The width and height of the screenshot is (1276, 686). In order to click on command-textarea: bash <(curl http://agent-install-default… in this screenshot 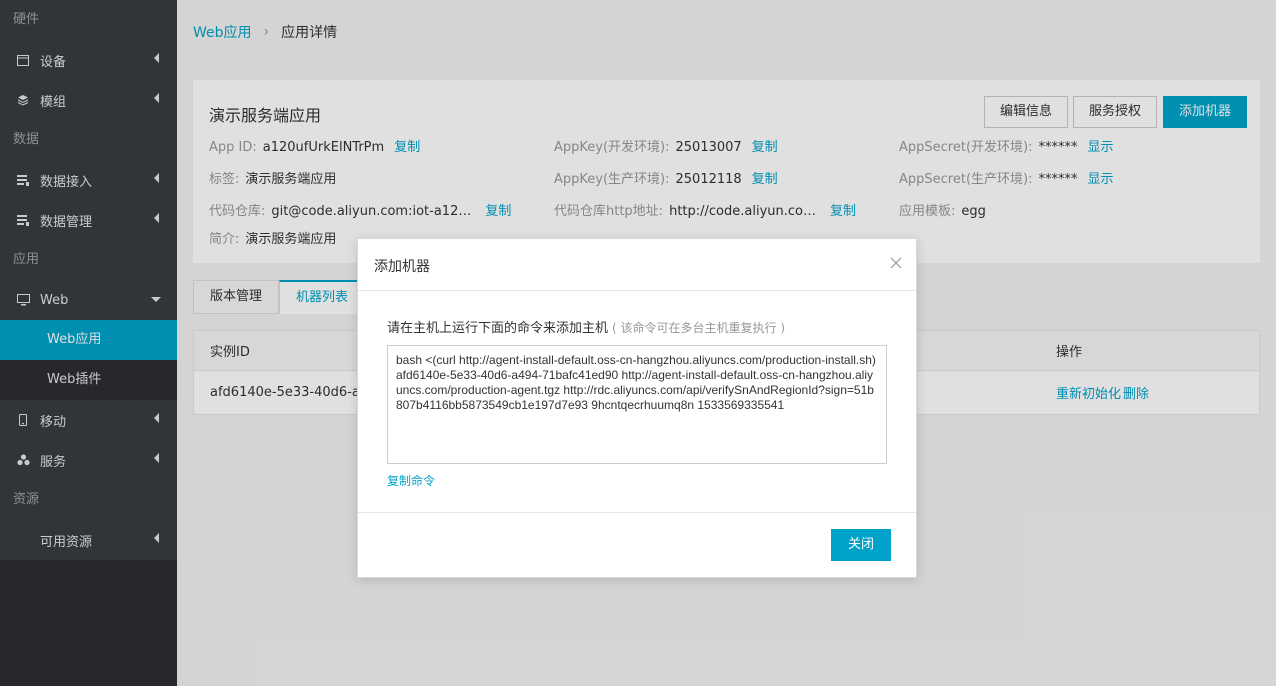, I will do `click(637, 404)`.